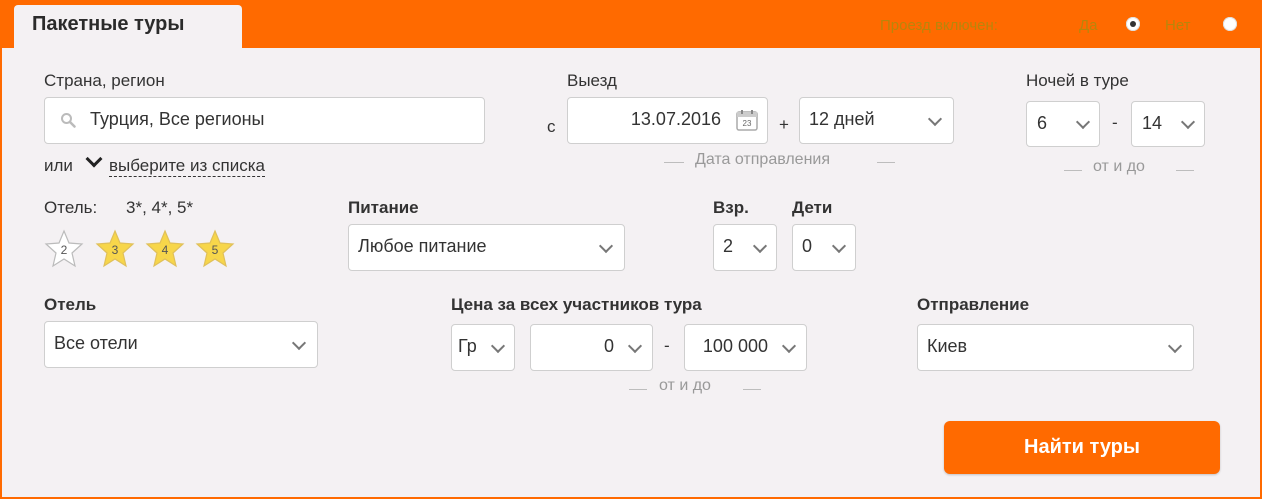  I want to click on transfer-no-label: Нет, so click(1178, 25).